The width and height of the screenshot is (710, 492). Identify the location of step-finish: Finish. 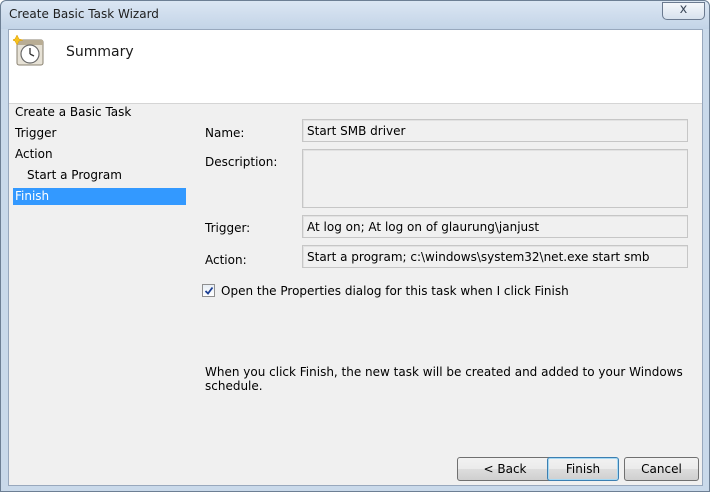
(99, 196).